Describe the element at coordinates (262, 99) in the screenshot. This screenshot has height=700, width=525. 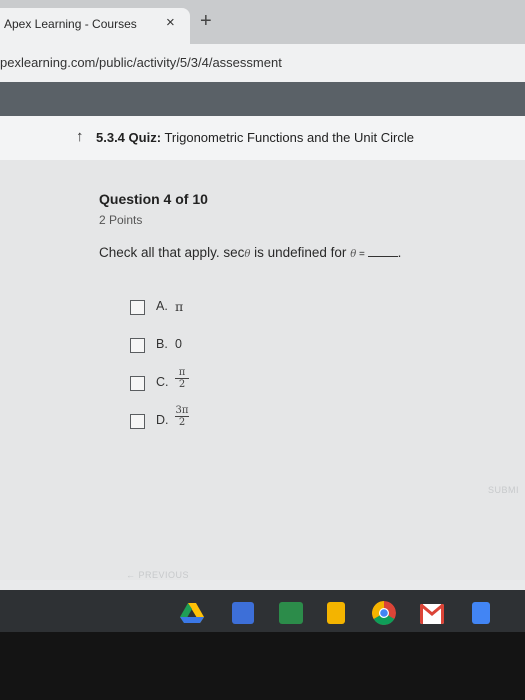
I see `app-header` at that location.